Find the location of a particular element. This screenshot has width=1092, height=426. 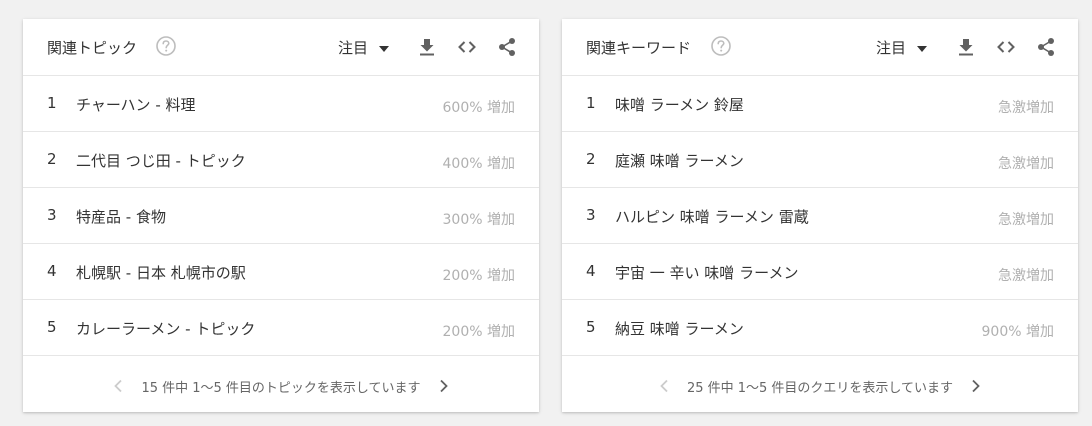

list-item: 2 二代目 つじ田 - トピック 400% 増加 is located at coordinates (281, 160).